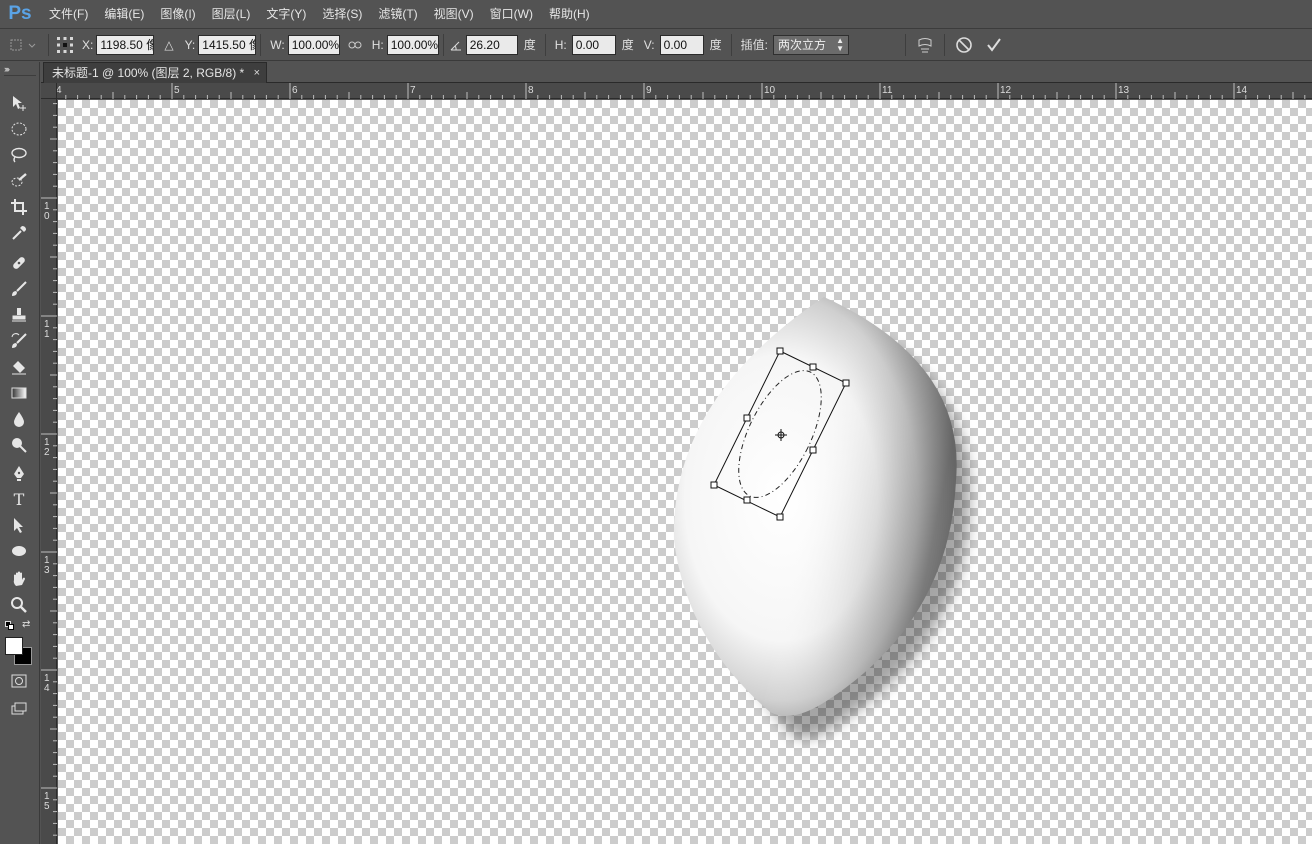 Image resolution: width=1312 pixels, height=844 pixels. Describe the element at coordinates (19, 551) in the screenshot. I see `ellipse-tool-icon` at that location.